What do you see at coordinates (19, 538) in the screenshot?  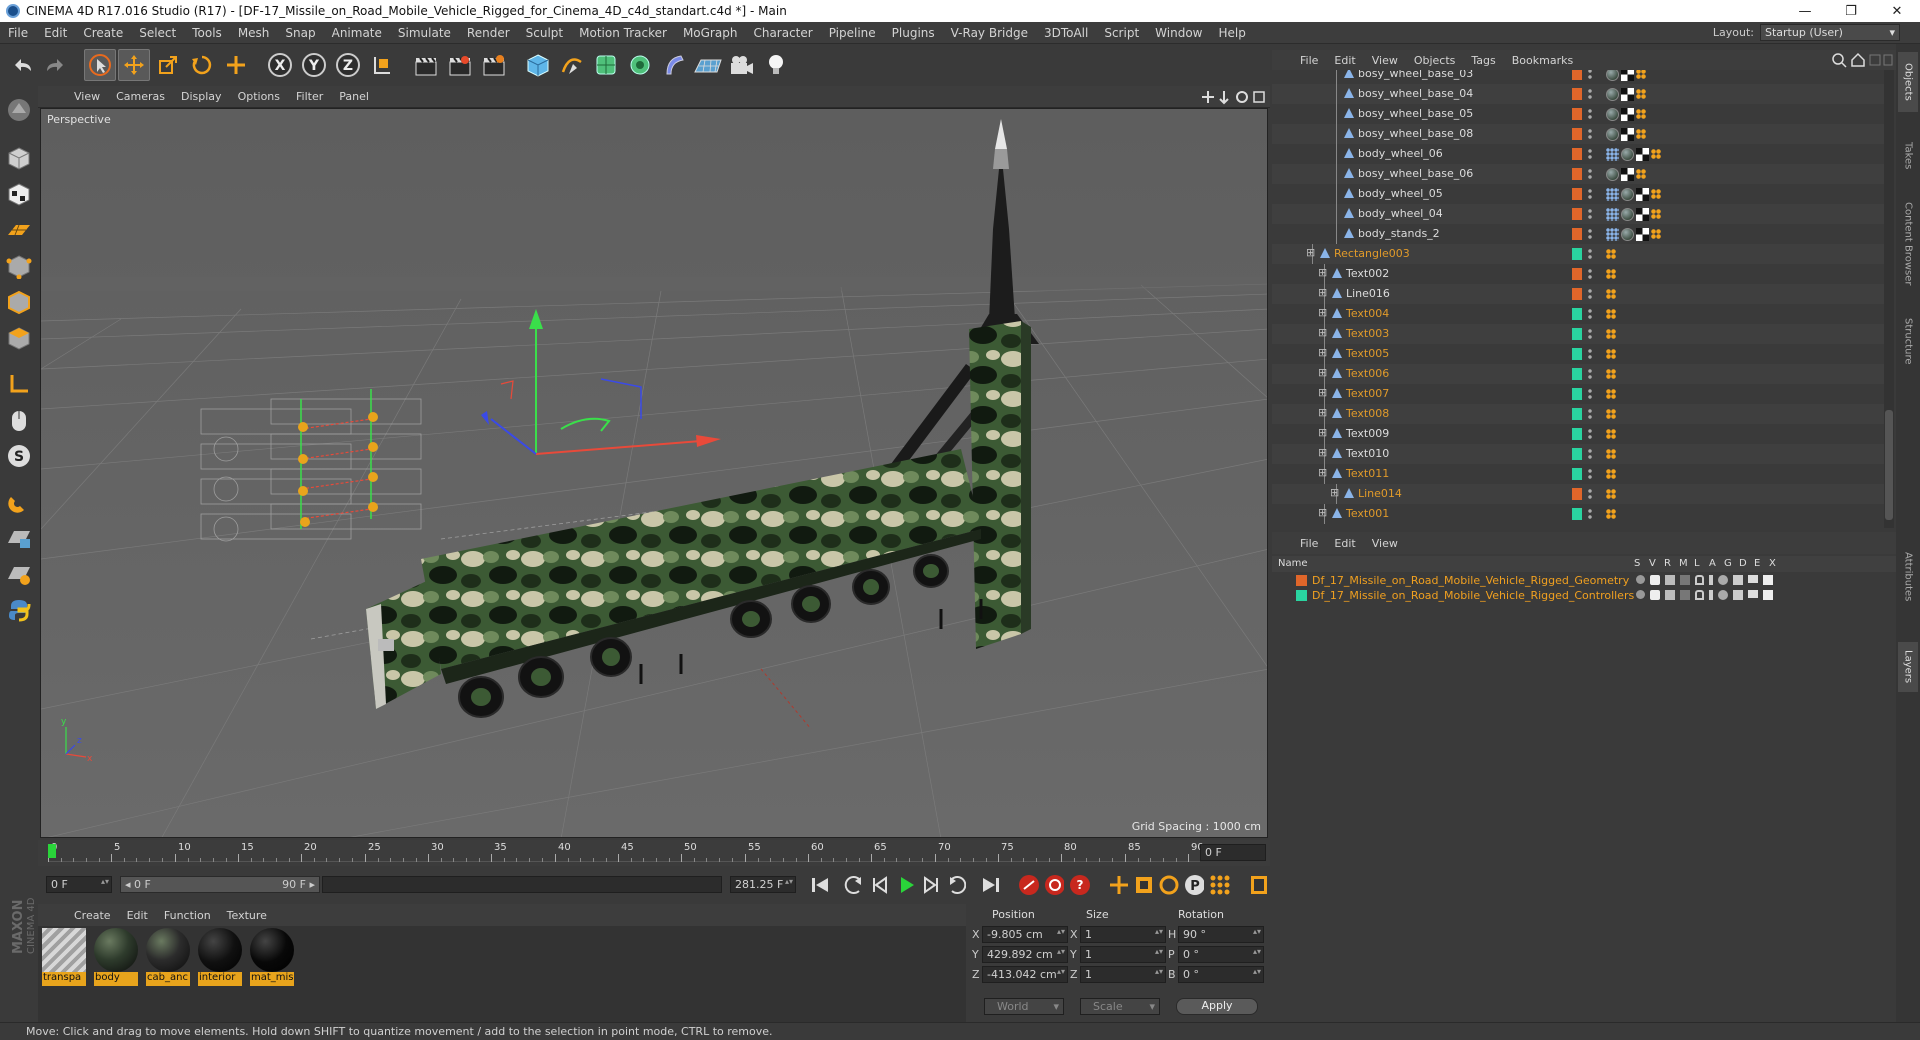 I see `lock-workplane-button` at bounding box center [19, 538].